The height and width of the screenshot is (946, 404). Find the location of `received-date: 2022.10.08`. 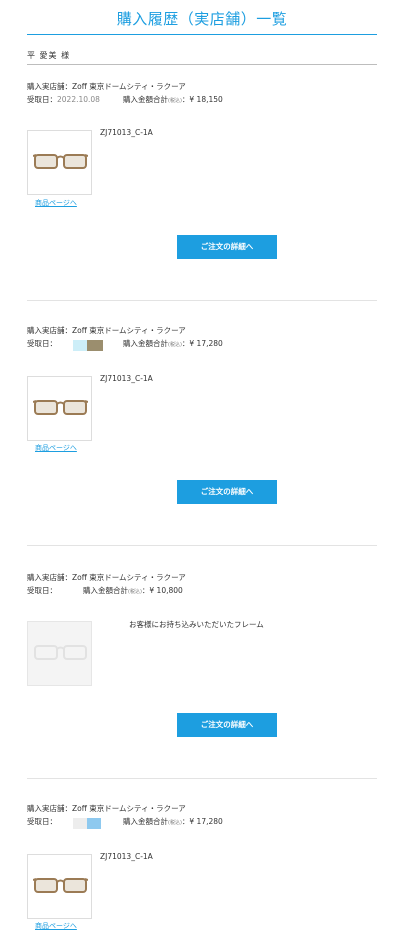

received-date: 2022.10.08 is located at coordinates (78, 99).